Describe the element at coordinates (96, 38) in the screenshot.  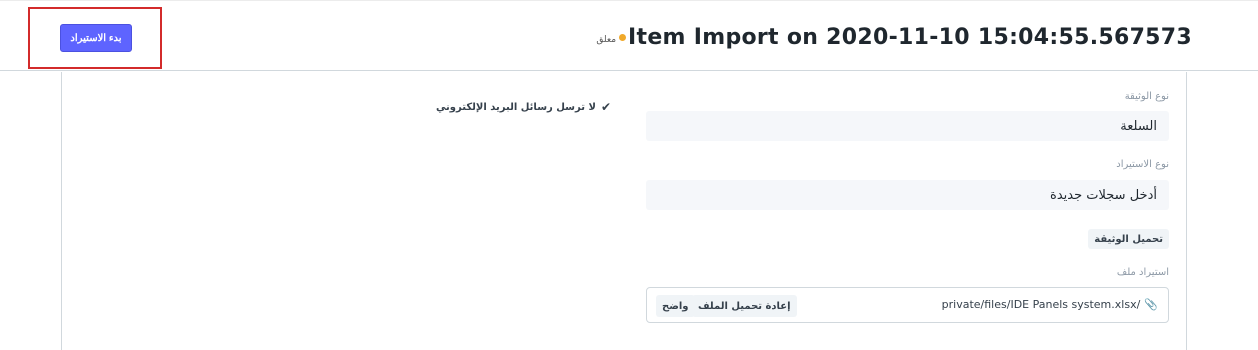
I see `start-import-button: بدء الاستيراد` at that location.